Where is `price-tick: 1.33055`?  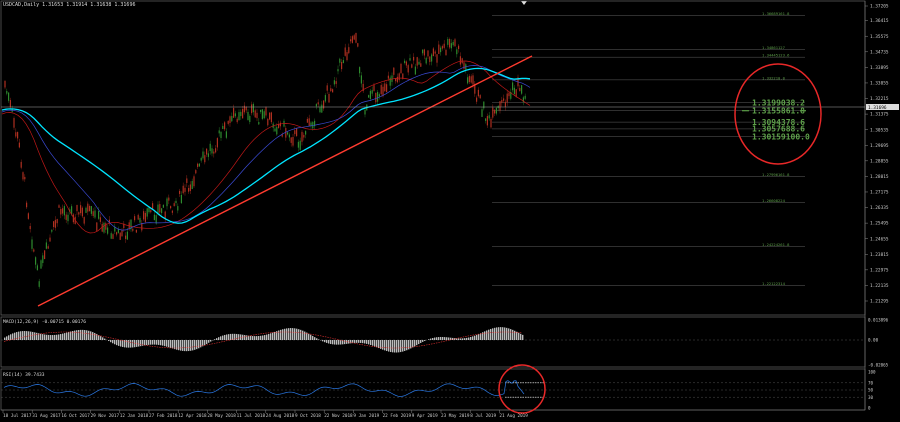
price-tick: 1.33055 is located at coordinates (879, 84).